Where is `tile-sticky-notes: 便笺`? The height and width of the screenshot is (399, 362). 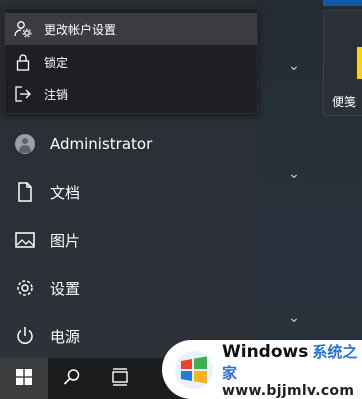 tile-sticky-notes: 便笺 is located at coordinates (342, 63).